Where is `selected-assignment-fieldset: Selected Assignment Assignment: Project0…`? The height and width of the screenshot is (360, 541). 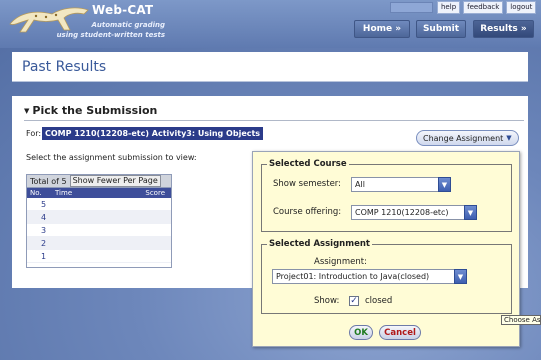
selected-assignment-fieldset: Selected Assignment Assignment: Project0… is located at coordinates (386, 276).